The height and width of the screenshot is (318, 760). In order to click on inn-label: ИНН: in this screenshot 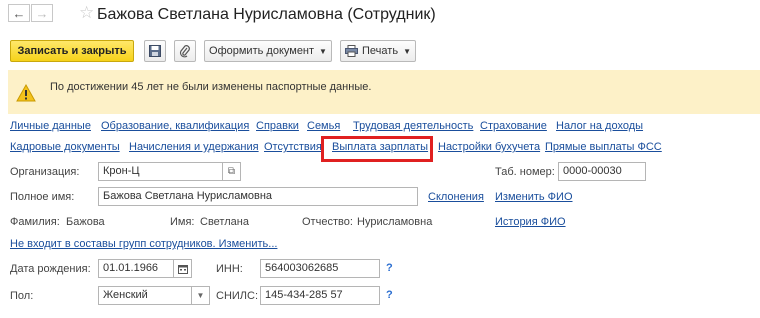, I will do `click(229, 269)`.